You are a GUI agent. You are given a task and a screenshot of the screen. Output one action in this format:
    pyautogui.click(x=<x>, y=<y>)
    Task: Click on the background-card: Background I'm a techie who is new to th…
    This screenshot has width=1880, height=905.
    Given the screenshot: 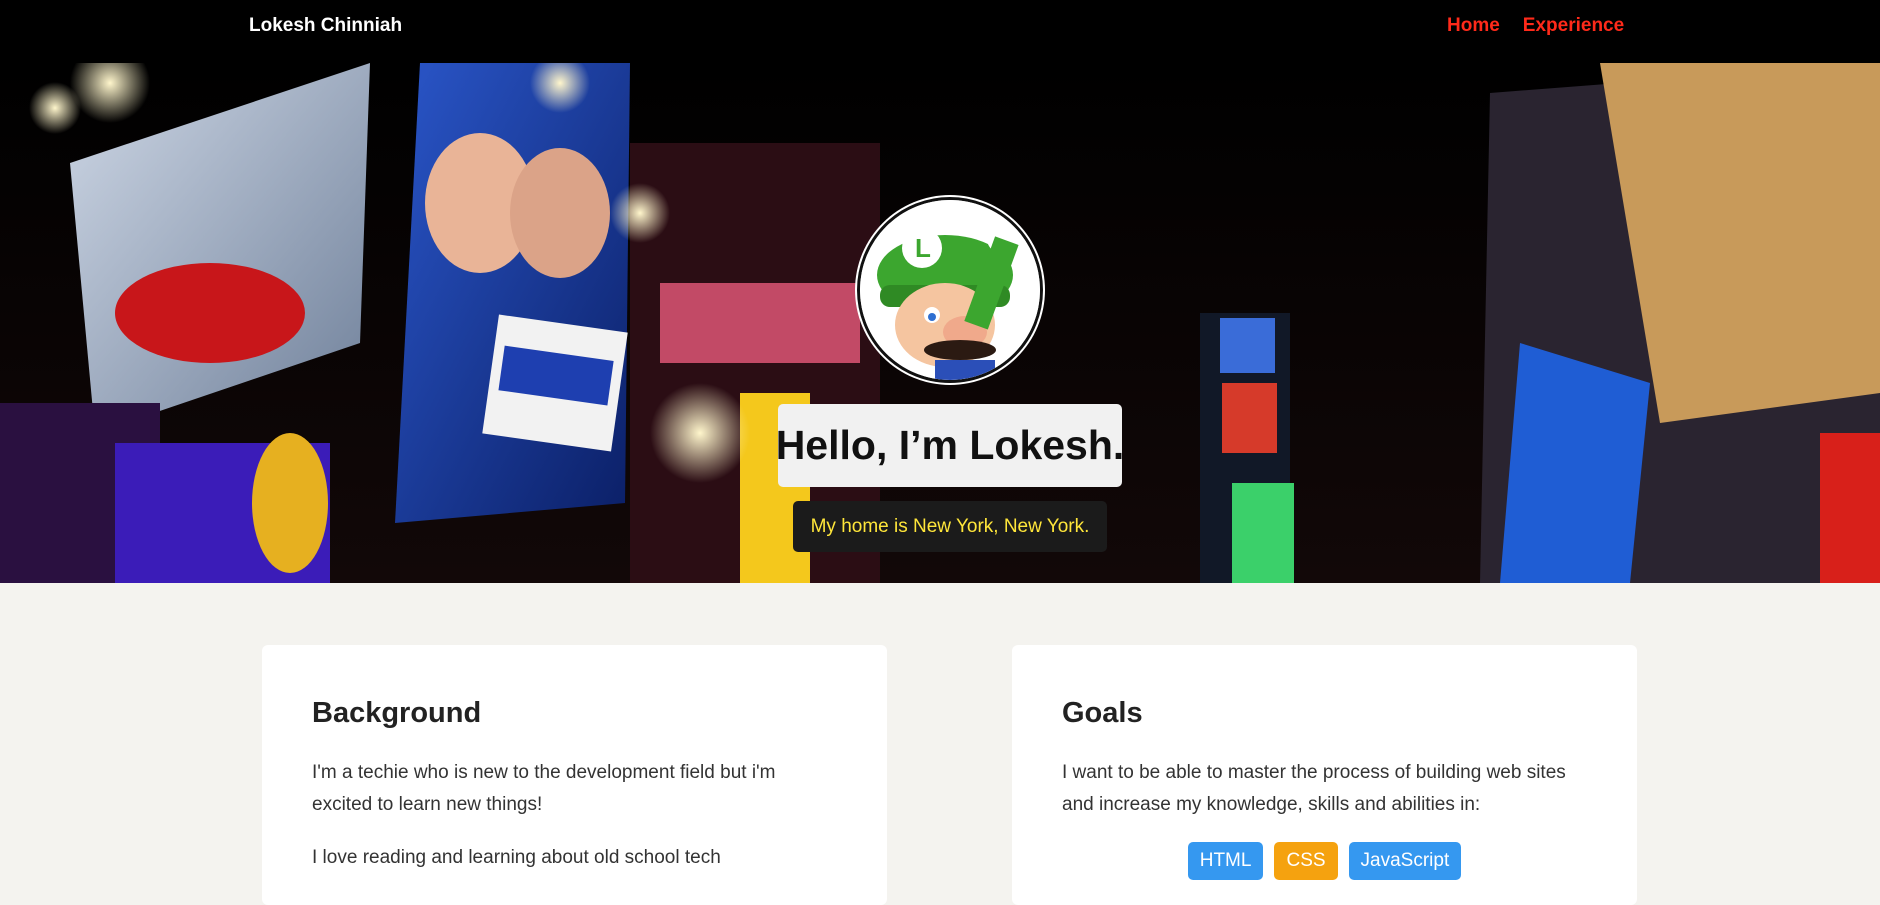 What is the action you would take?
    pyautogui.click(x=574, y=775)
    